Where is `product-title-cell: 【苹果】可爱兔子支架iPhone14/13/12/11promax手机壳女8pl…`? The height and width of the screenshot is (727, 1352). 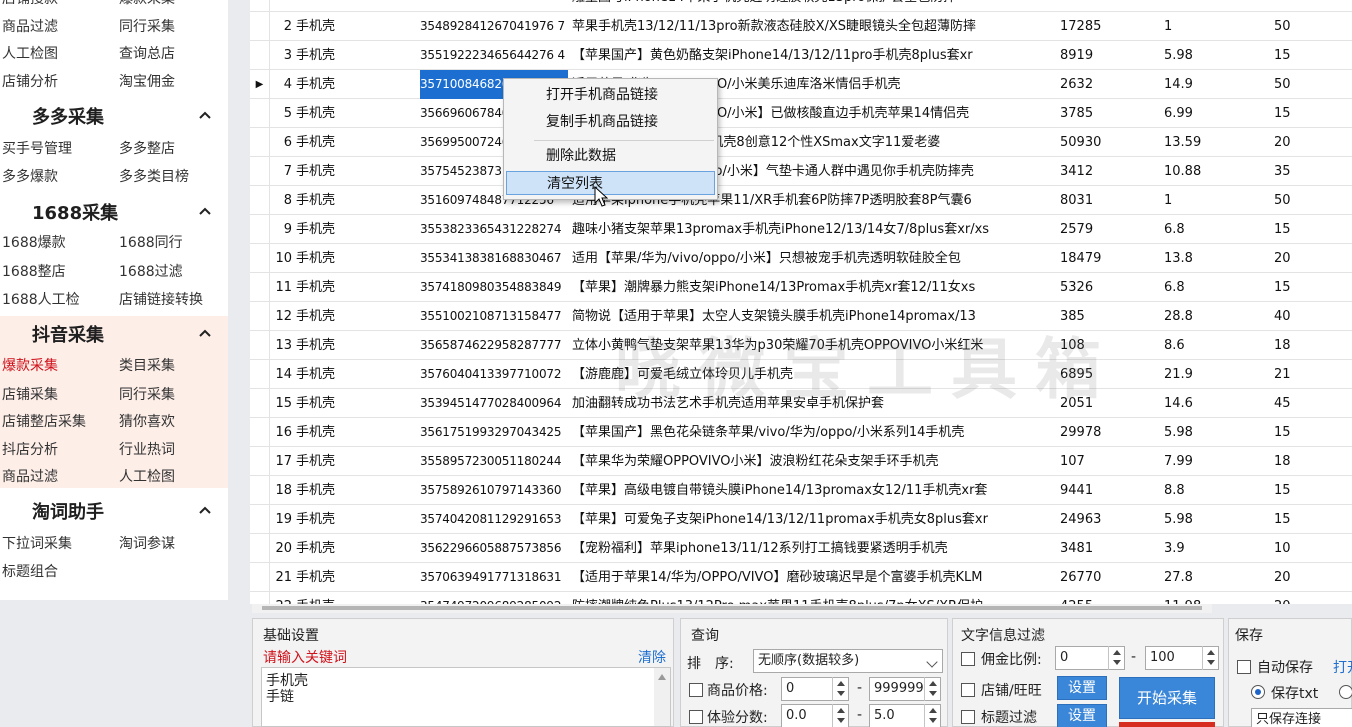
product-title-cell: 【苹果】可爱兔子支架iPhone14/13/12/11promax手机壳女8pl… is located at coordinates (796, 519).